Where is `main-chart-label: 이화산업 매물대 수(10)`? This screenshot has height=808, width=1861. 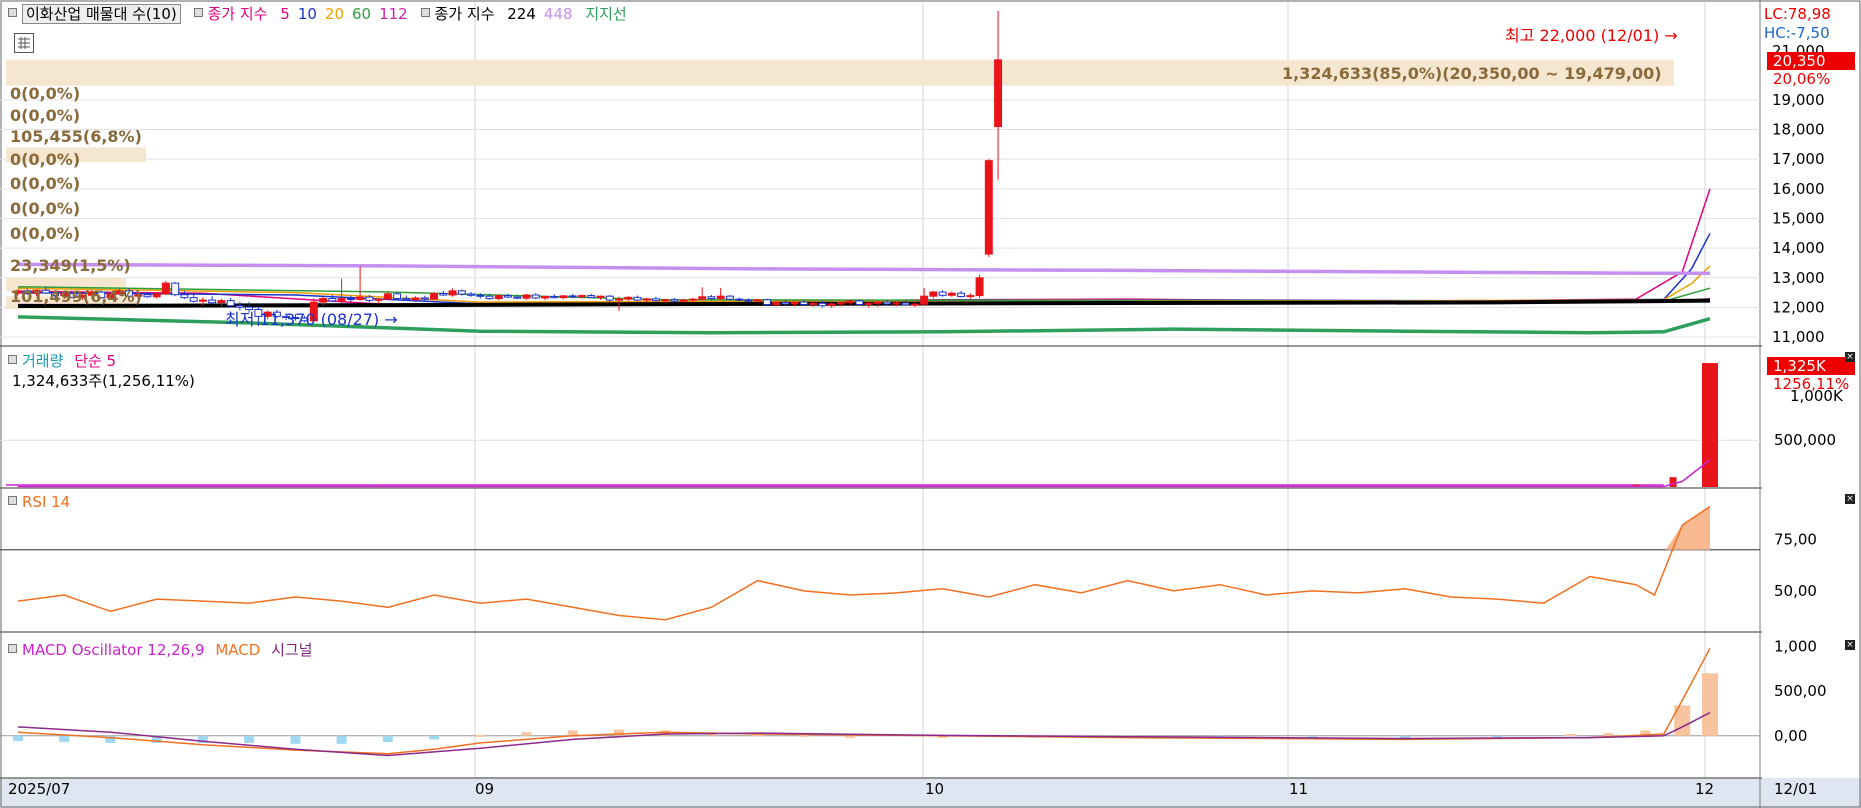
main-chart-label: 이화산업 매물대 수(10) is located at coordinates (101, 14).